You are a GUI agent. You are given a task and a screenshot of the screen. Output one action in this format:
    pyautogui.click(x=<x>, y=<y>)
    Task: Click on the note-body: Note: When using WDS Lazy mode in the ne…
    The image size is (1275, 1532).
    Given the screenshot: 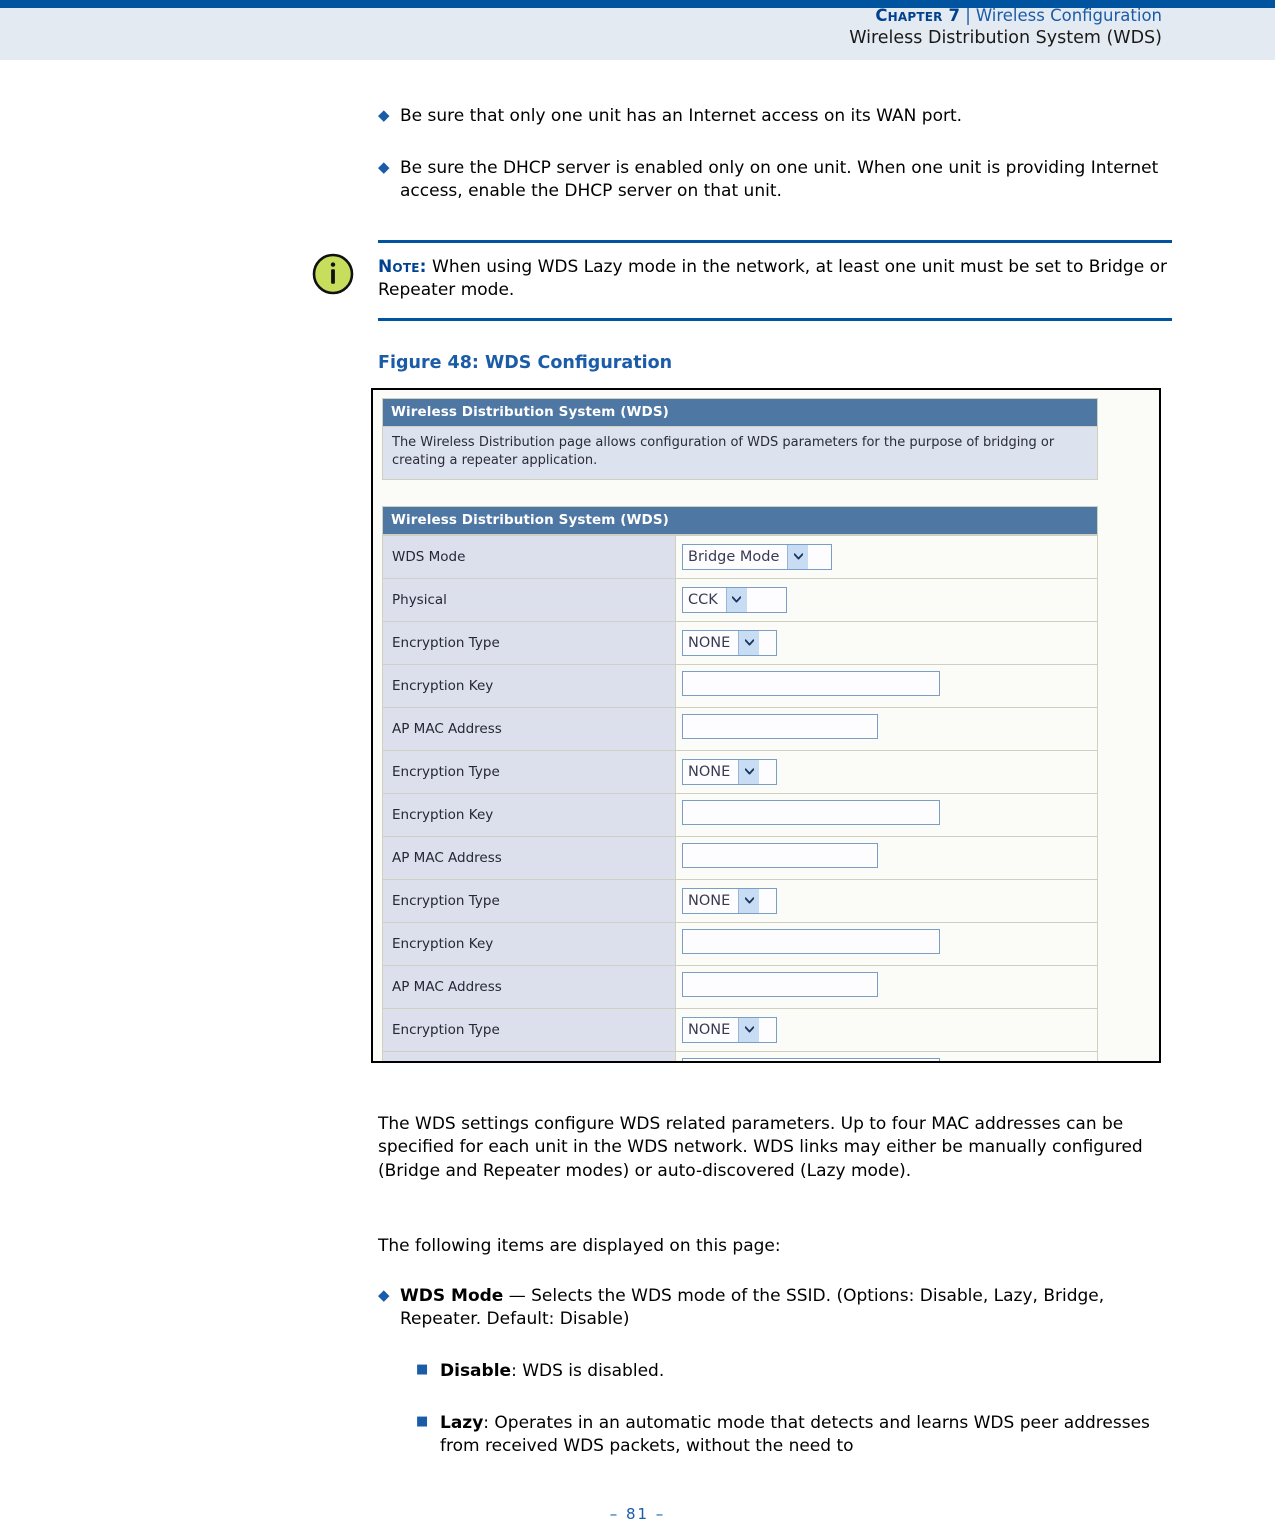 What is the action you would take?
    pyautogui.click(x=775, y=280)
    